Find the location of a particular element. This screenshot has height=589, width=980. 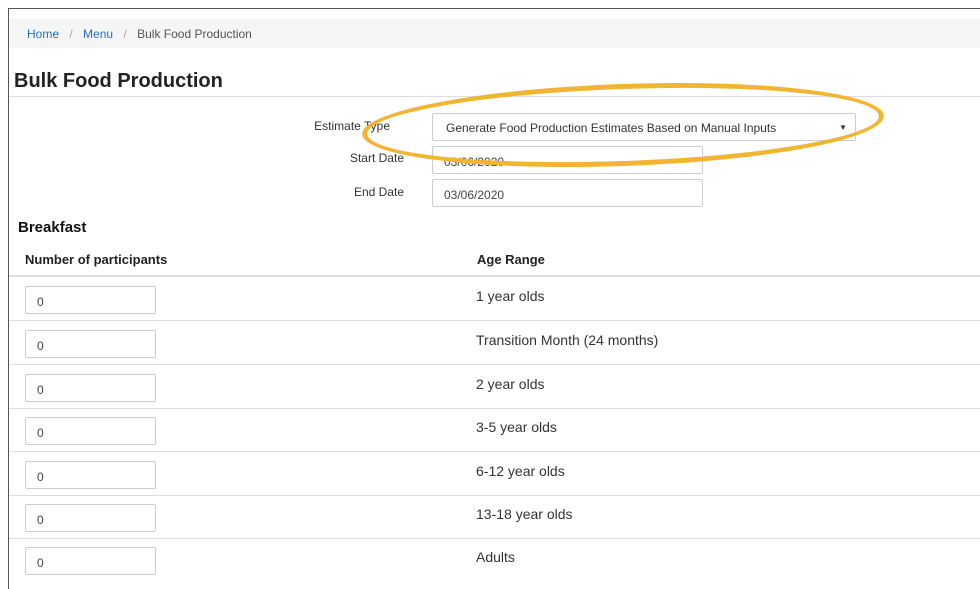

breadcrumb-current: Bulk Food Production is located at coordinates (194, 34).